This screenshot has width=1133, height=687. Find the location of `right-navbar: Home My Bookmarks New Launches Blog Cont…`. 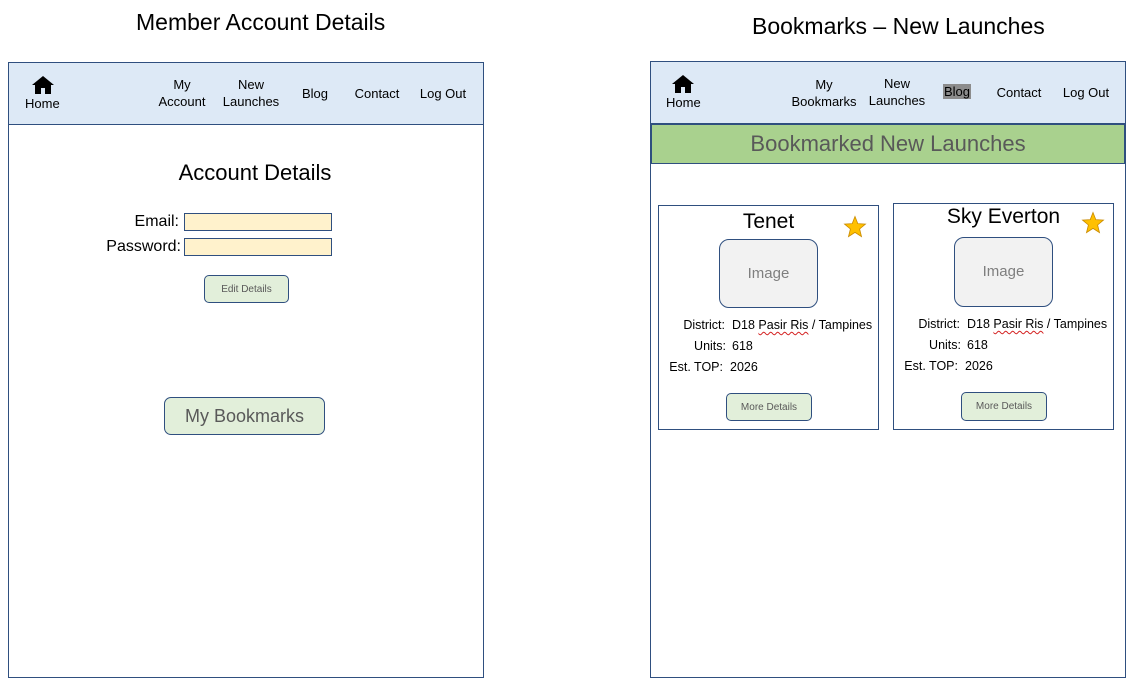

right-navbar: Home My Bookmarks New Launches Blog Cont… is located at coordinates (888, 93).